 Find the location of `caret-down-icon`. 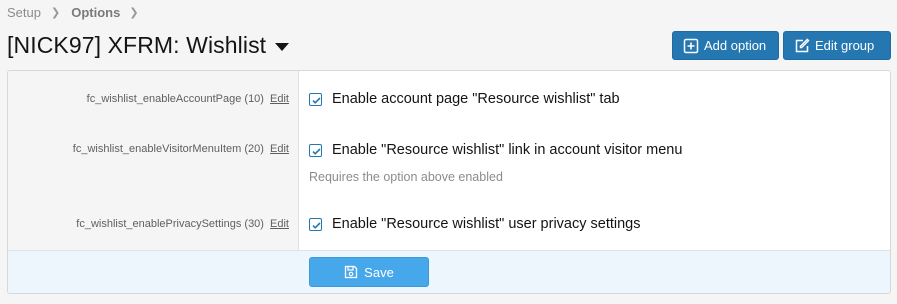

caret-down-icon is located at coordinates (282, 46).